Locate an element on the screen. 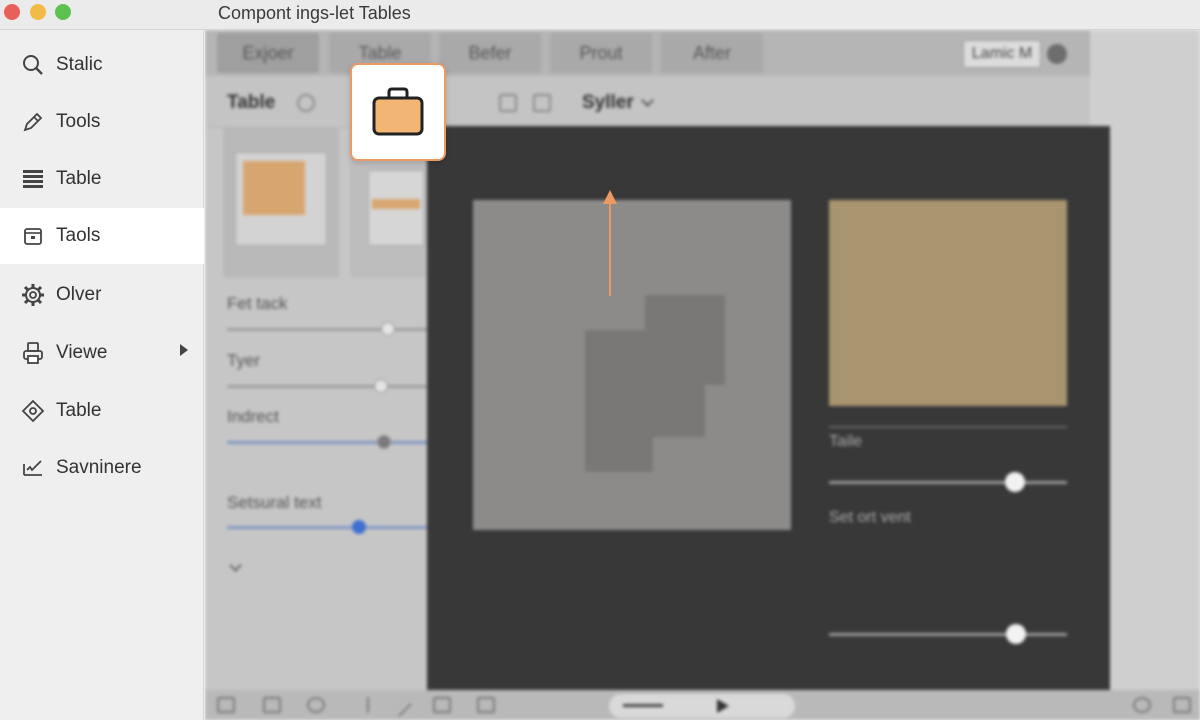 The height and width of the screenshot is (720, 1200). phone-icon is located at coordinates (1142, 705).